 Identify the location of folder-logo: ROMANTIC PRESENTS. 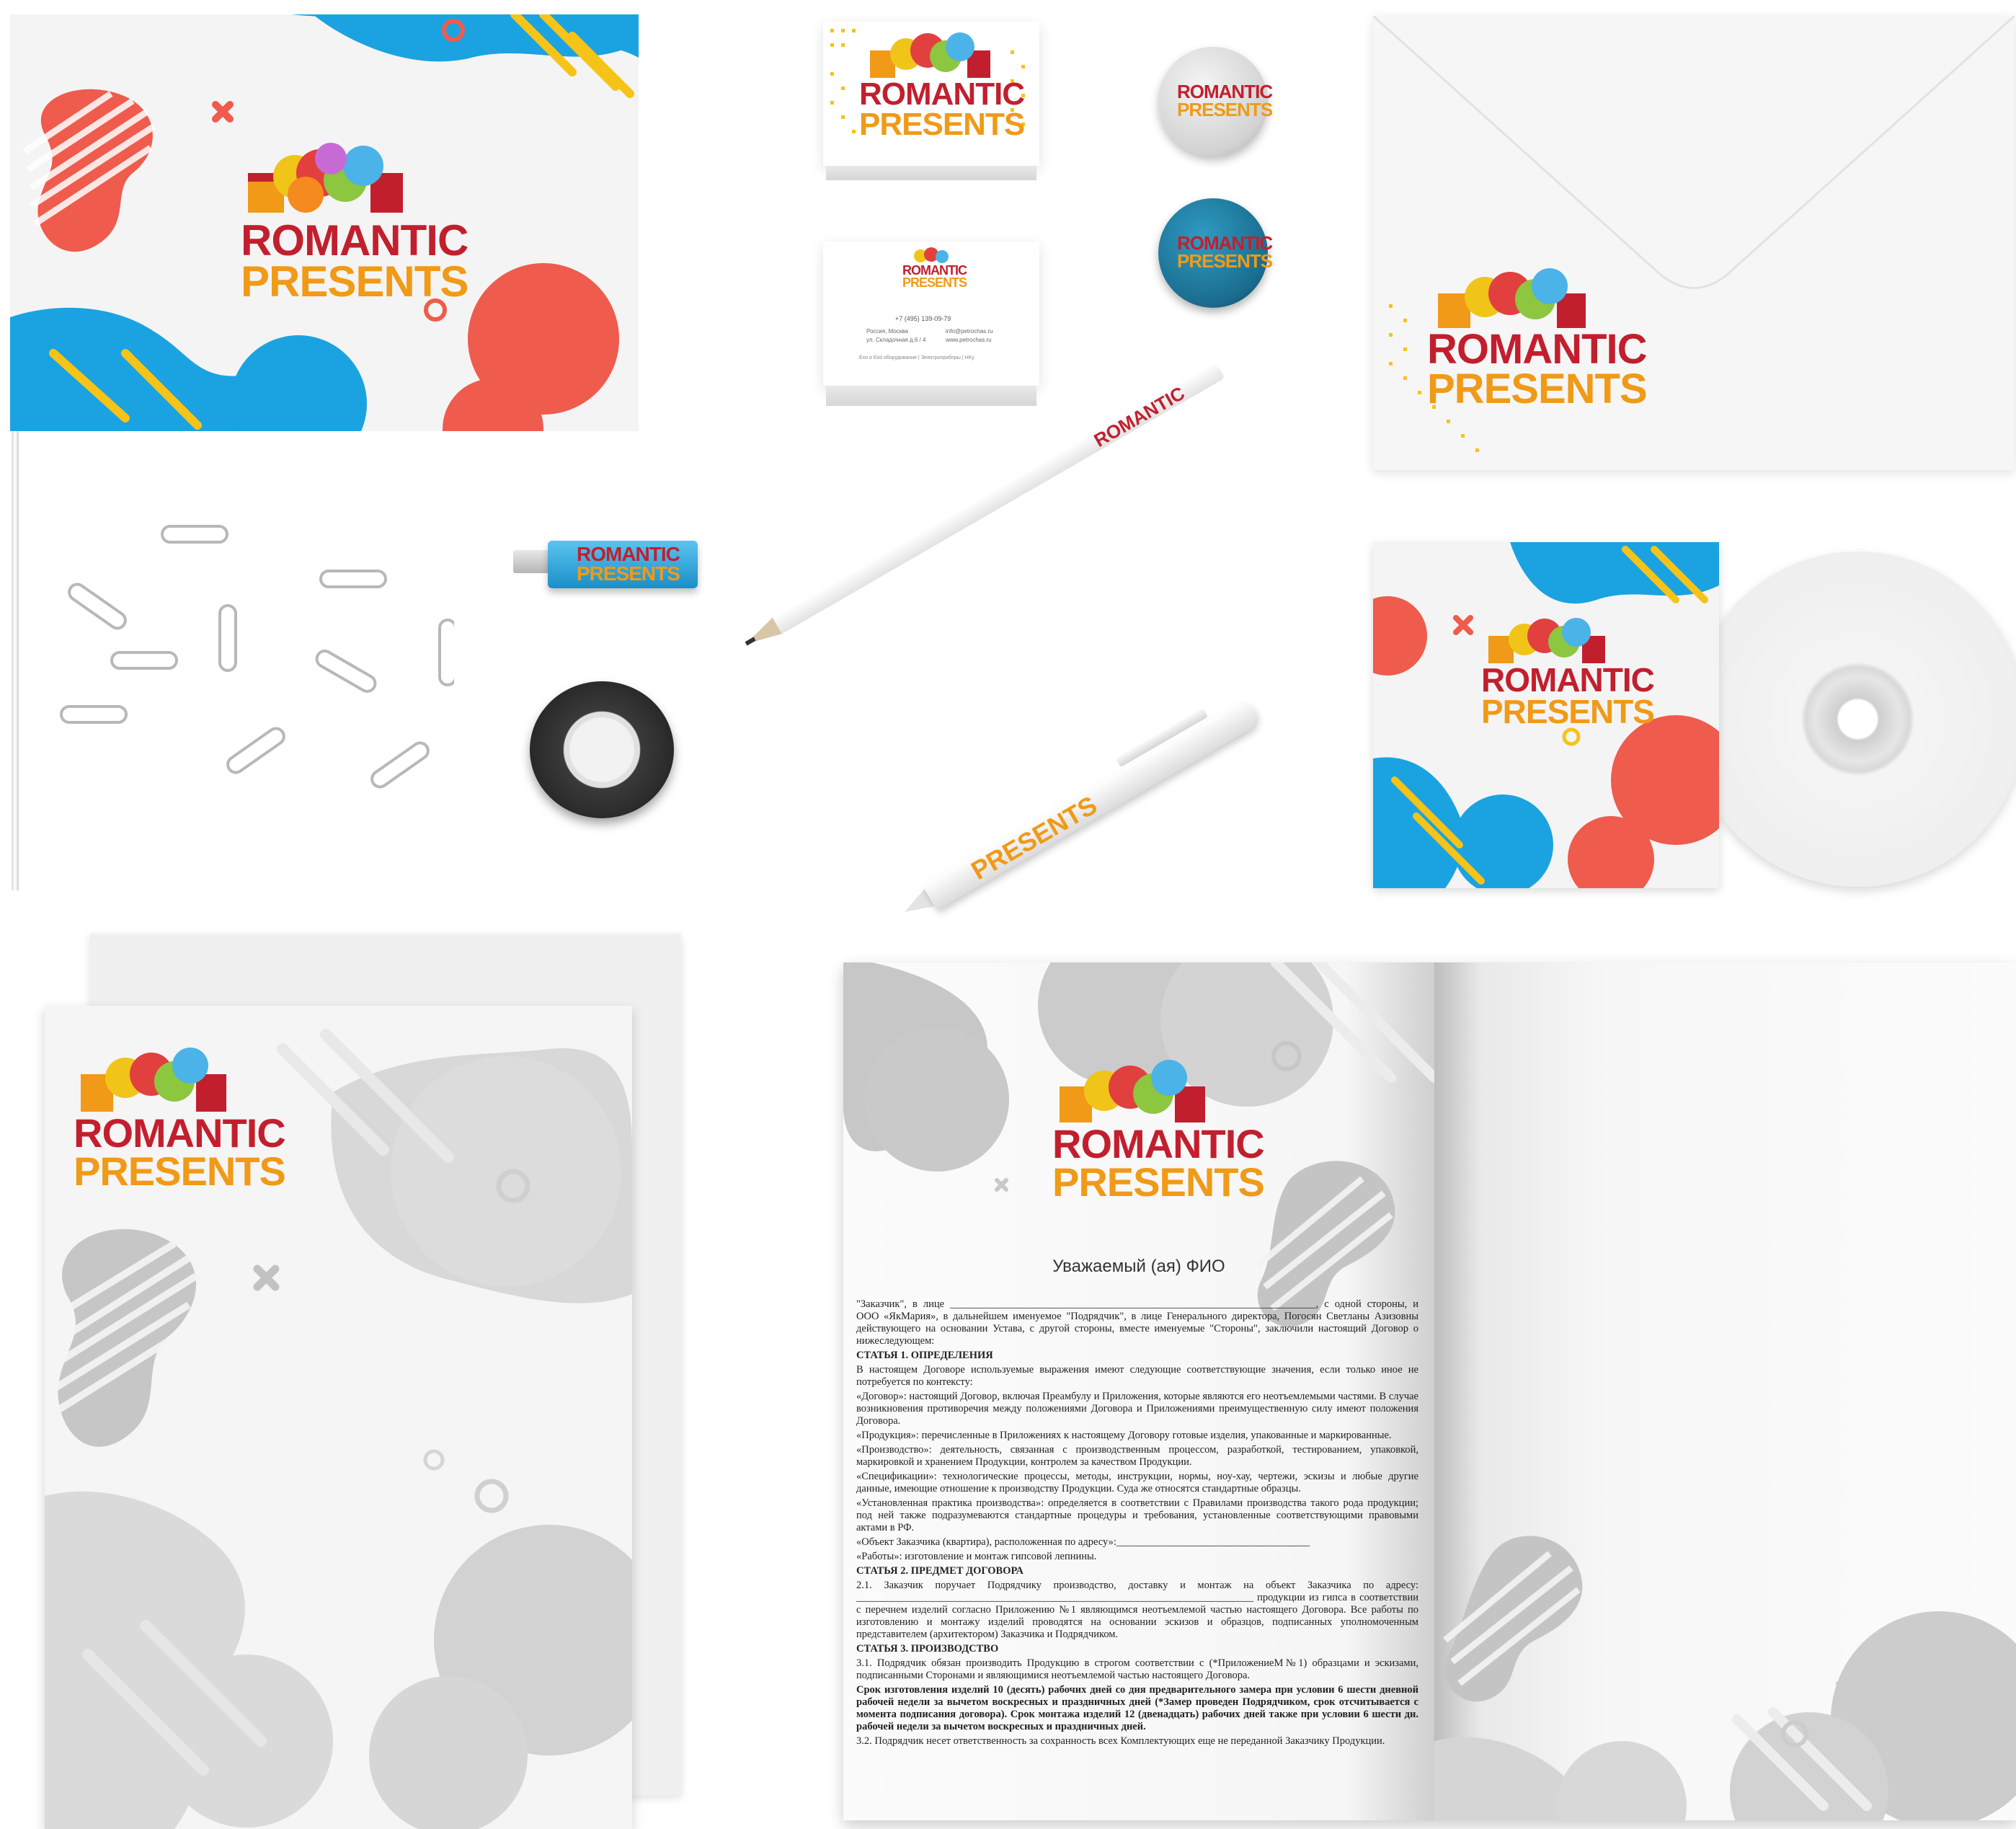
(180, 1118).